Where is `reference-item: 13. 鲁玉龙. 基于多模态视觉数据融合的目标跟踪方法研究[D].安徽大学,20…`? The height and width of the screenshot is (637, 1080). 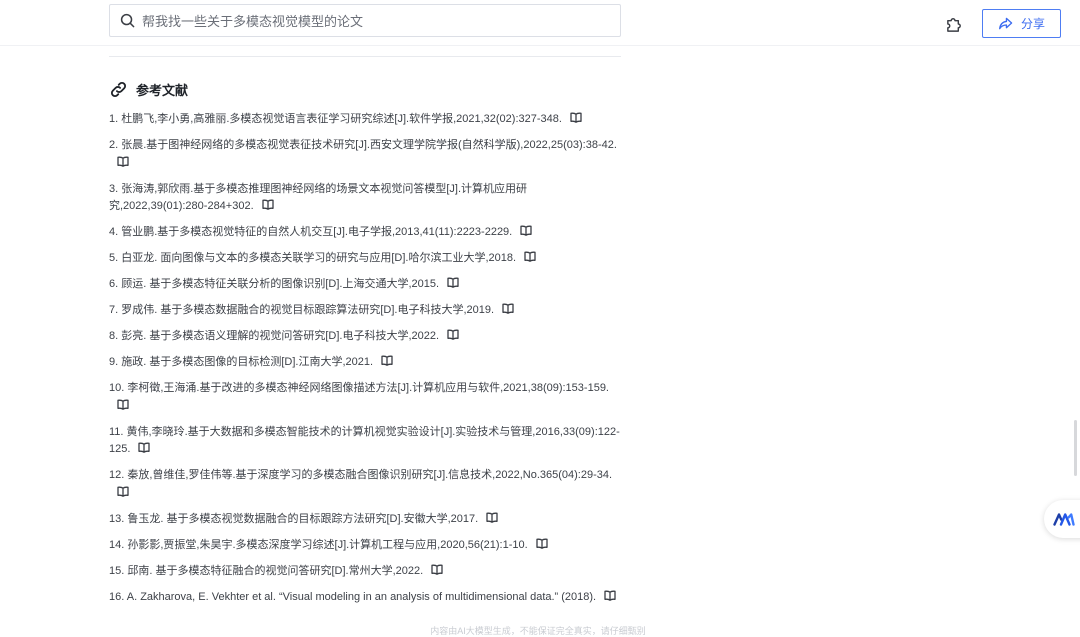 reference-item: 13. 鲁玉龙. 基于多模态视觉数据融合的目标跟踪方法研究[D].安徽大学,20… is located at coordinates (367, 520).